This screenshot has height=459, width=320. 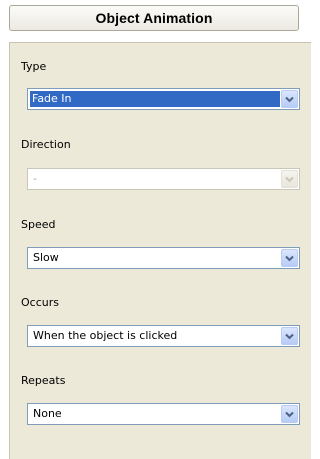 I want to click on panel-header: Object Animation, so click(x=154, y=18).